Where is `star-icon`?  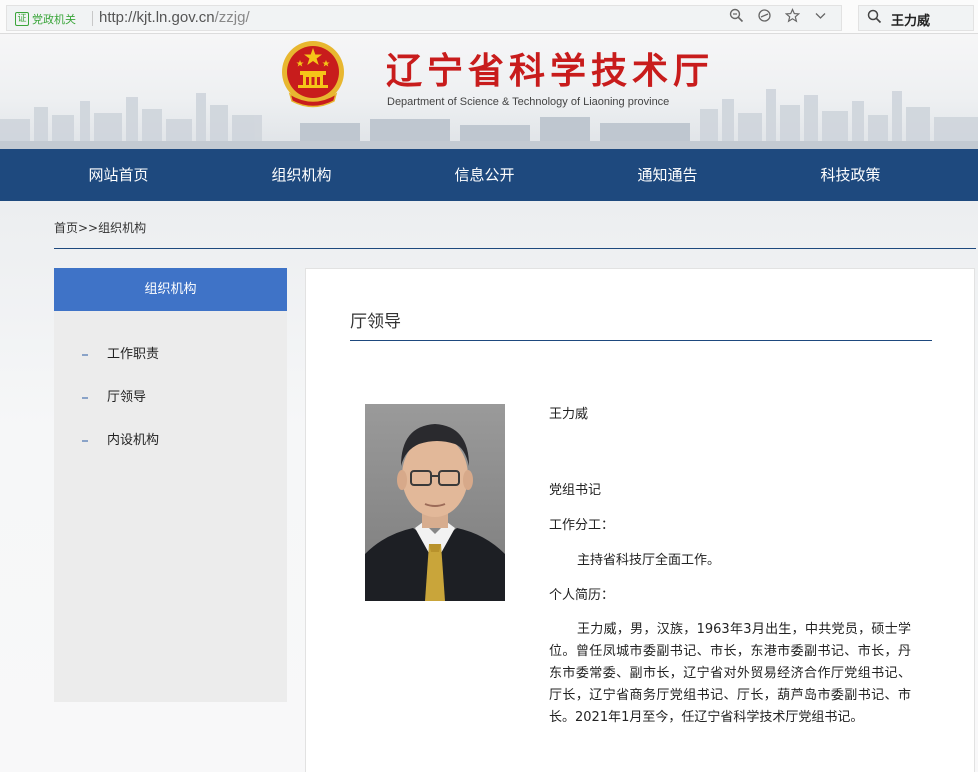
star-icon is located at coordinates (792, 17).